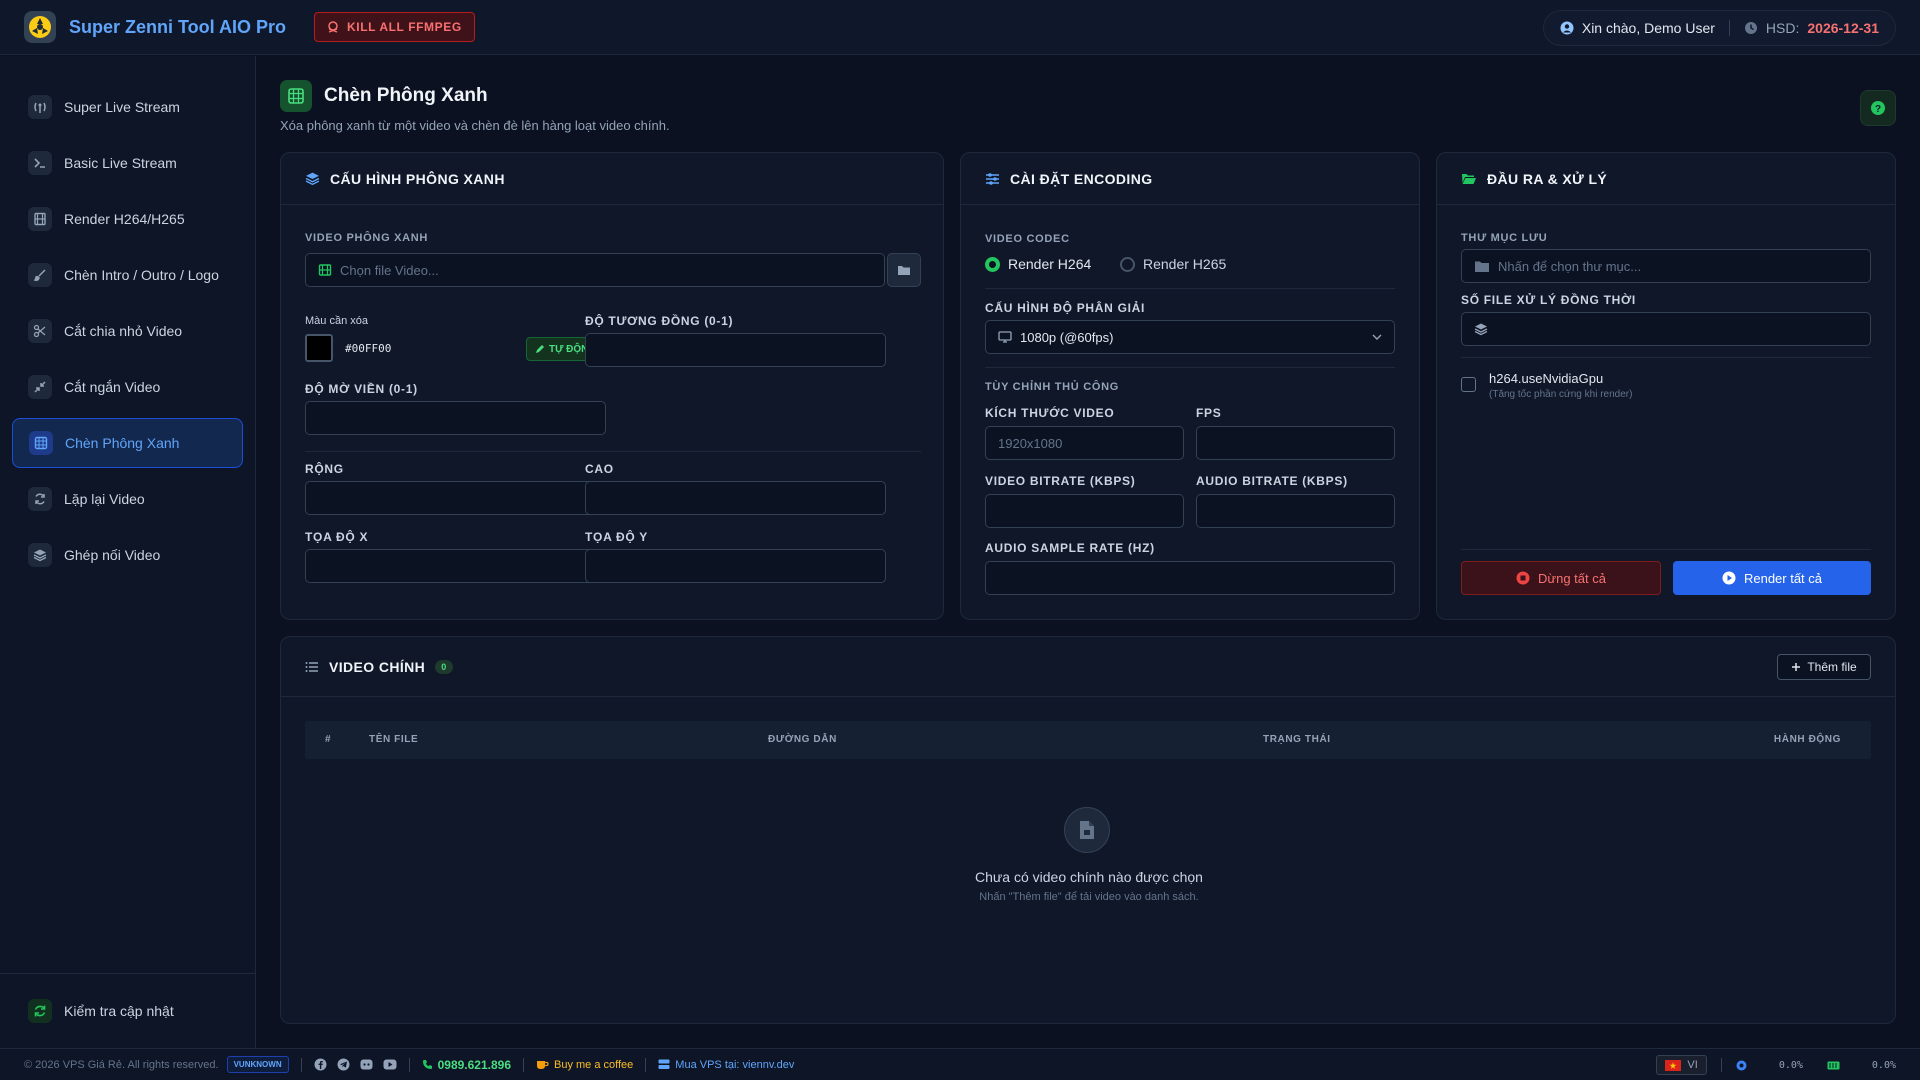 This screenshot has height=1080, width=1920. I want to click on sidebar-item-chroma-key: Chèn Phông Xanh, so click(127, 443).